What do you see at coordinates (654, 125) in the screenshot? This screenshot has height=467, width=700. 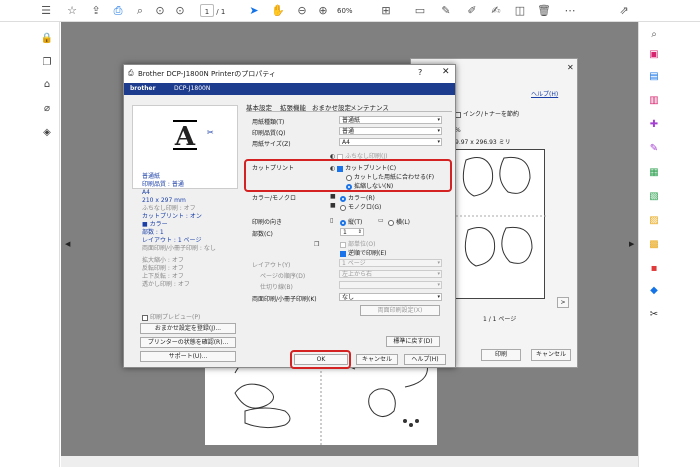 I see `edit-pdf-icon: ✚` at bounding box center [654, 125].